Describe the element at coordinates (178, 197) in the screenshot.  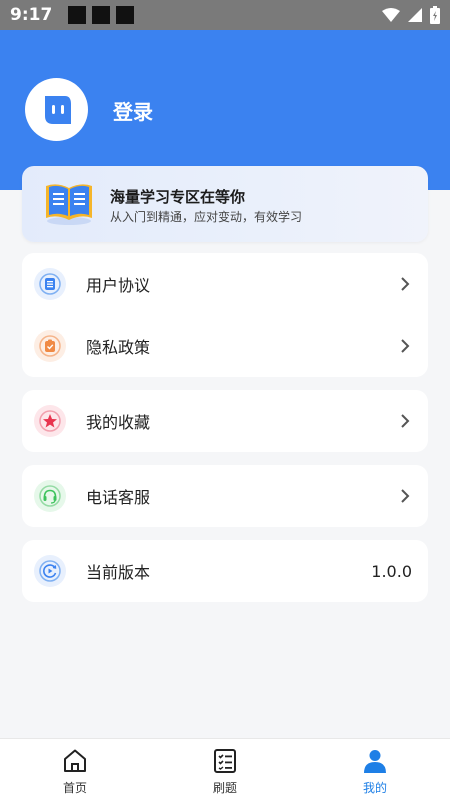
I see `banner-title: 海量学习专区在等你` at that location.